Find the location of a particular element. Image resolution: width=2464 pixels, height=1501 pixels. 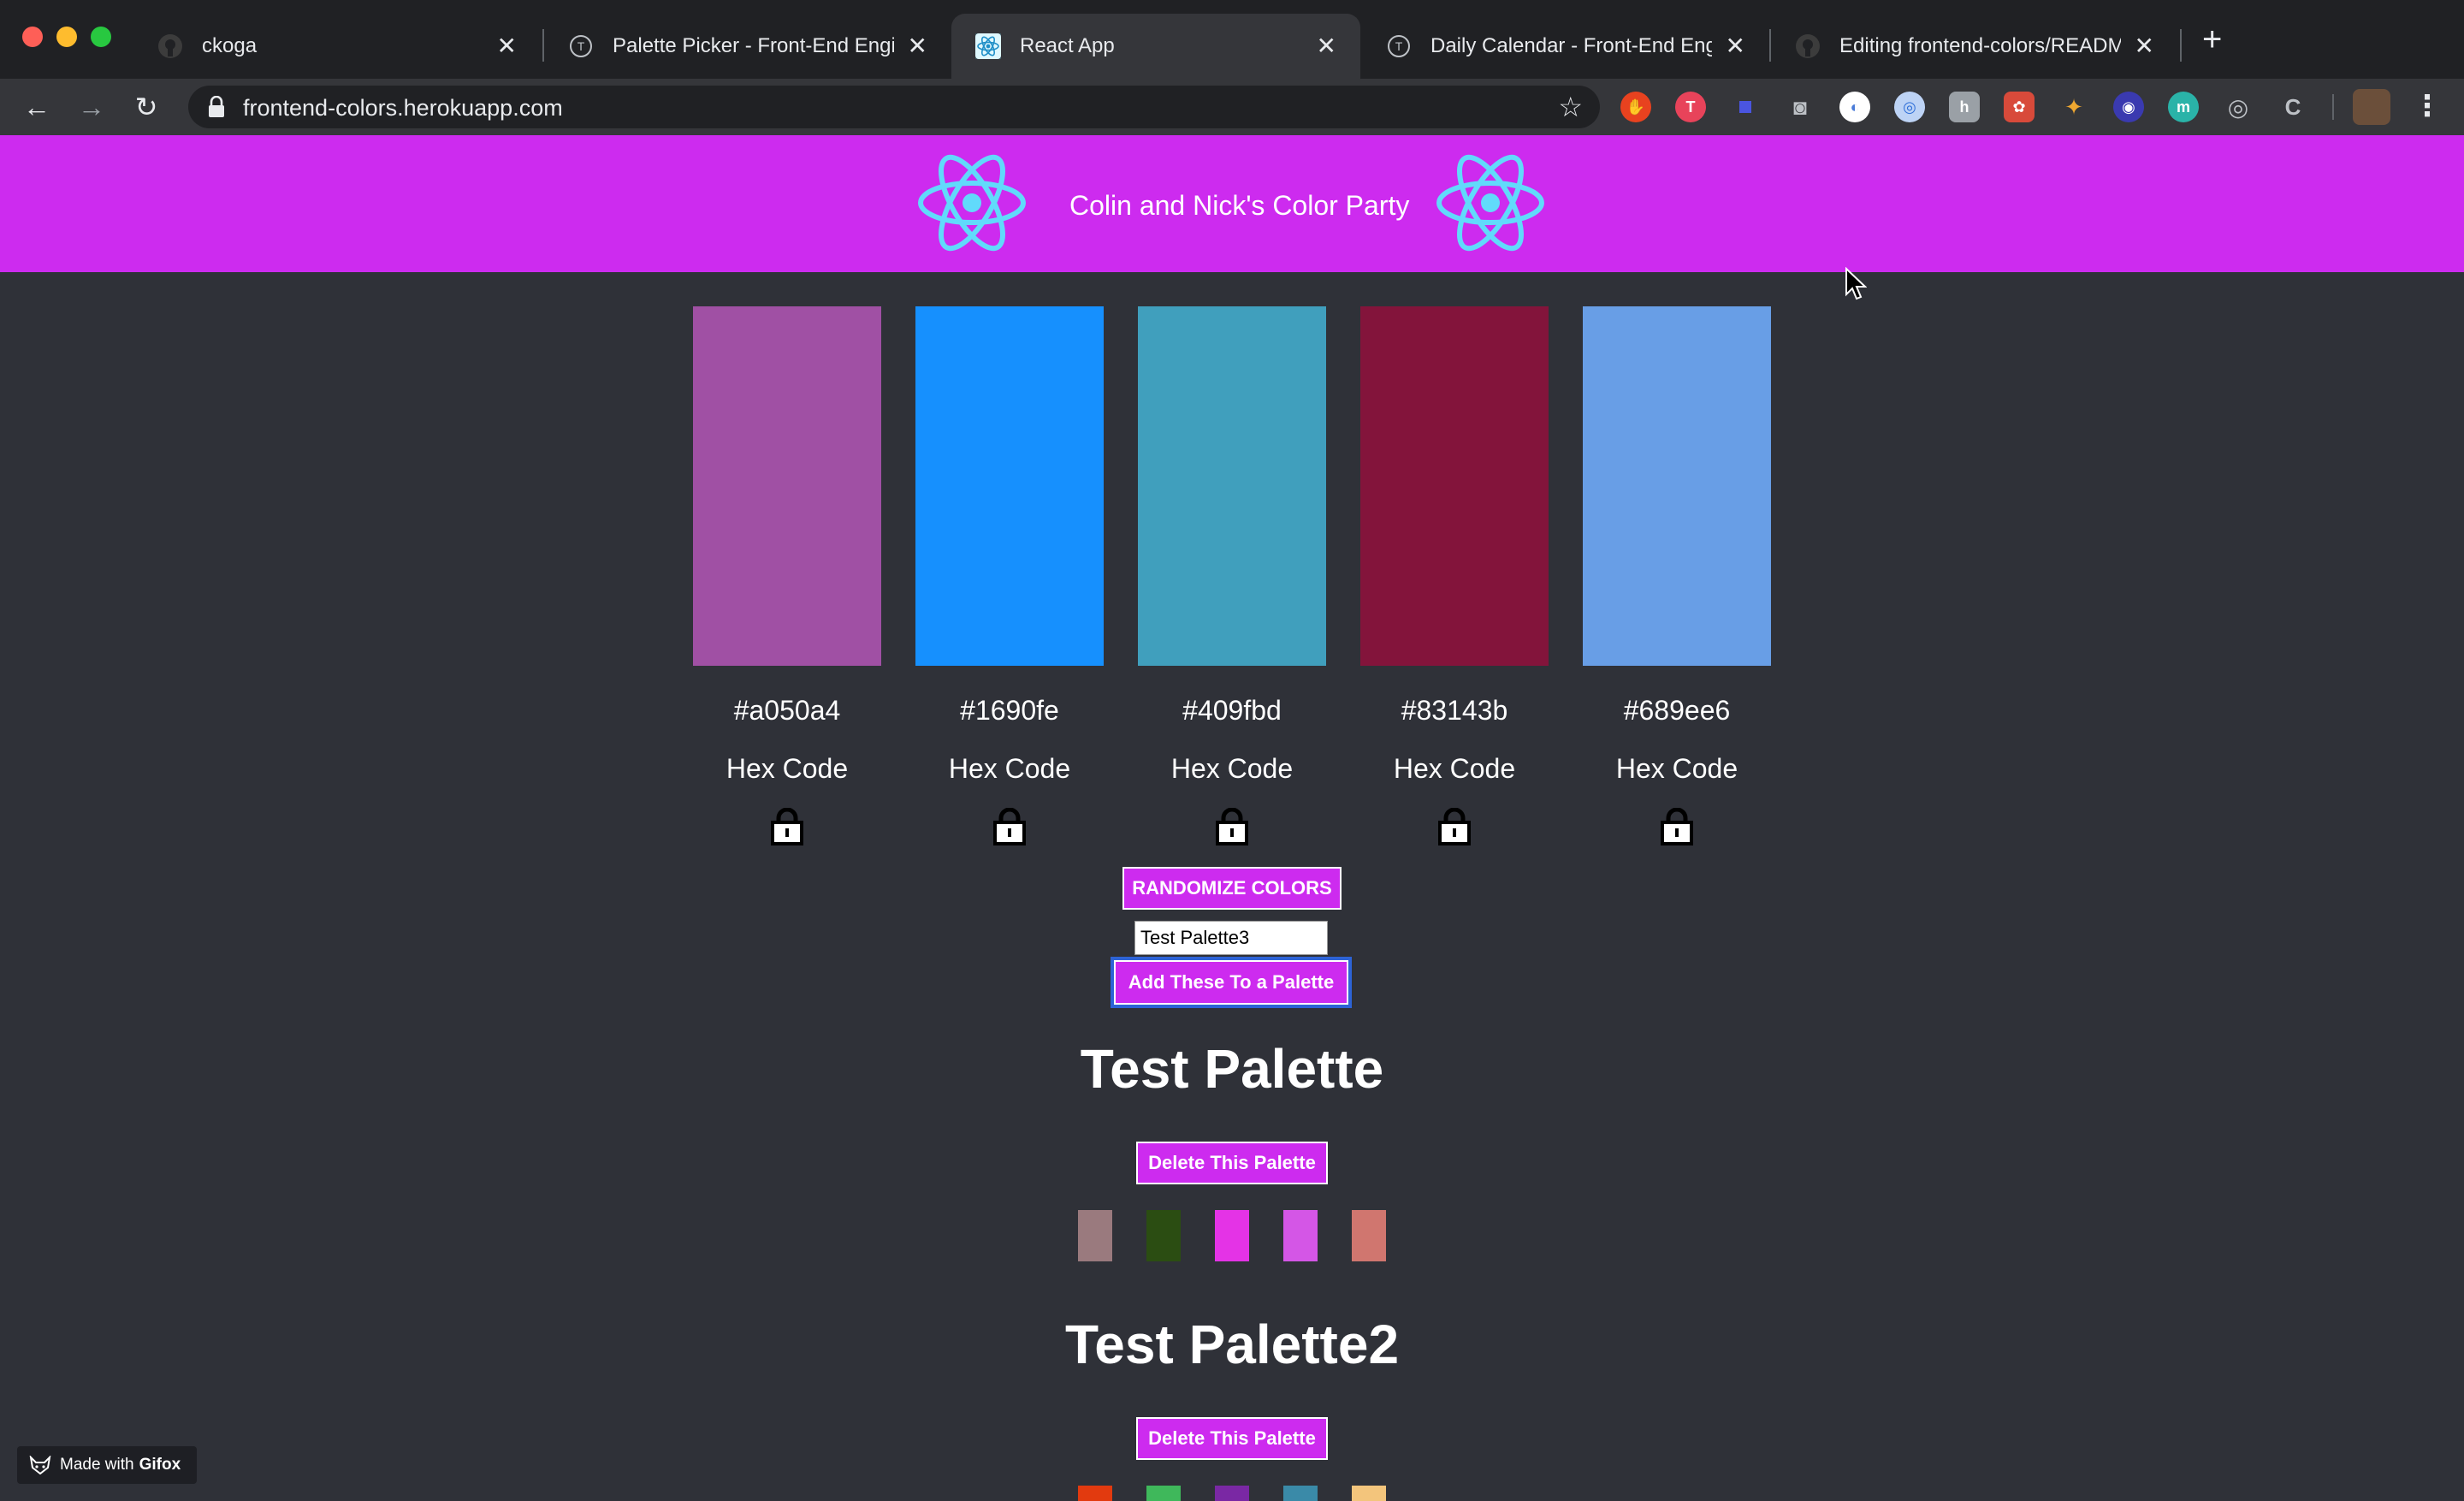

tab-editing-readme: Editing frontend-colors/README ✕ is located at coordinates (1974, 46).